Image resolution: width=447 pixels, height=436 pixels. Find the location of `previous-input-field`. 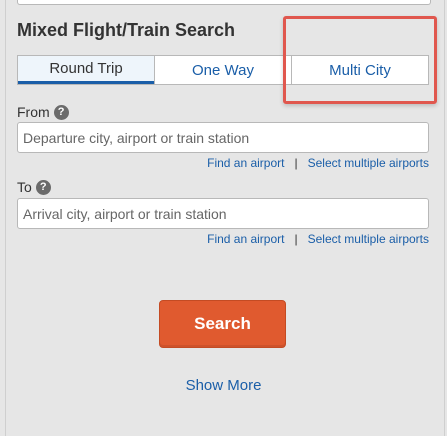

previous-input-field is located at coordinates (224, 2).